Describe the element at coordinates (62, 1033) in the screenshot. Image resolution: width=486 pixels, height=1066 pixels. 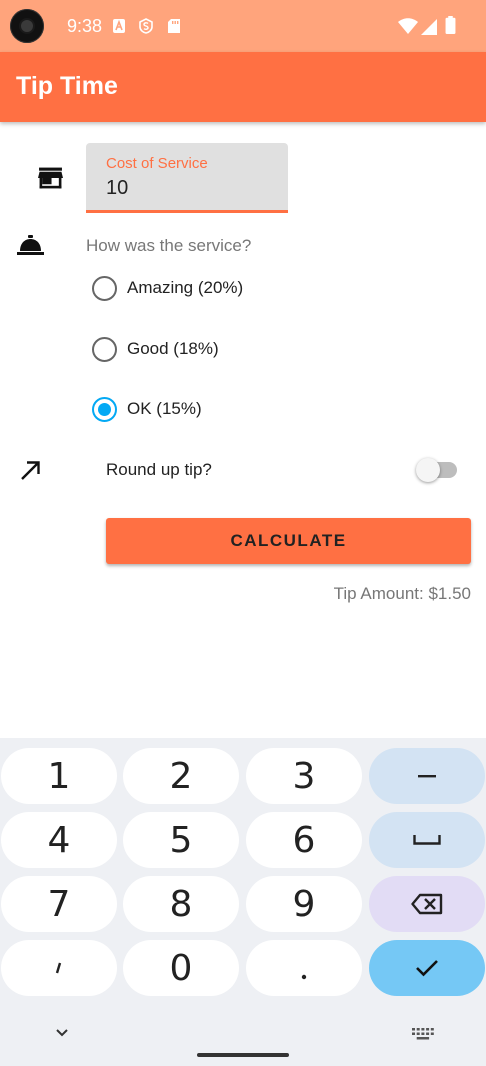
I see `chevron-down-icon` at that location.